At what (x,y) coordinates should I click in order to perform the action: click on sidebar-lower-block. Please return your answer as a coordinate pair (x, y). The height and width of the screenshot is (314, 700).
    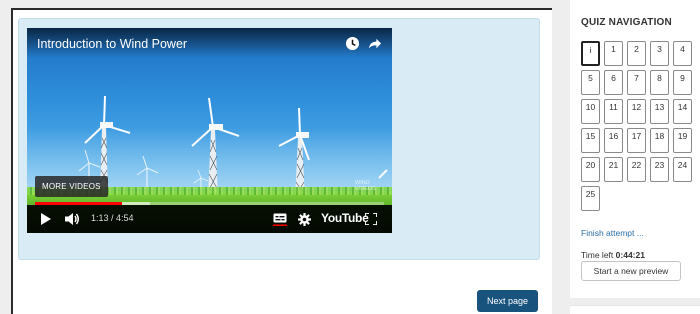
    Looking at the image, I should click on (635, 309).